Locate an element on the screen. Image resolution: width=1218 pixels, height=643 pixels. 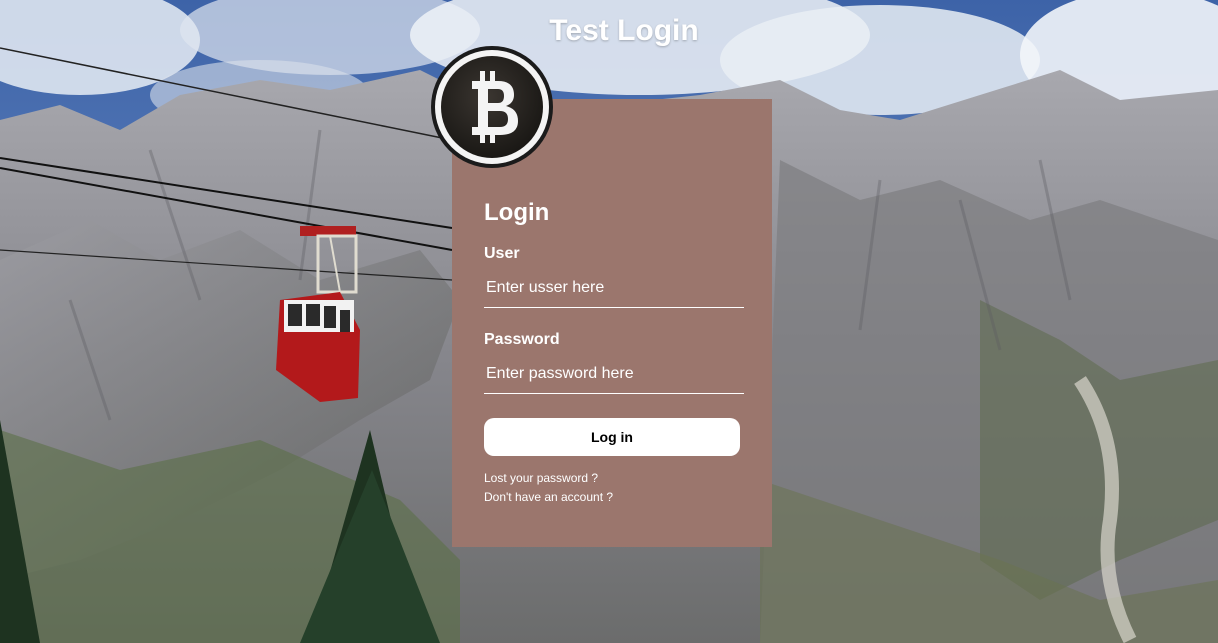
user-input is located at coordinates (614, 288).